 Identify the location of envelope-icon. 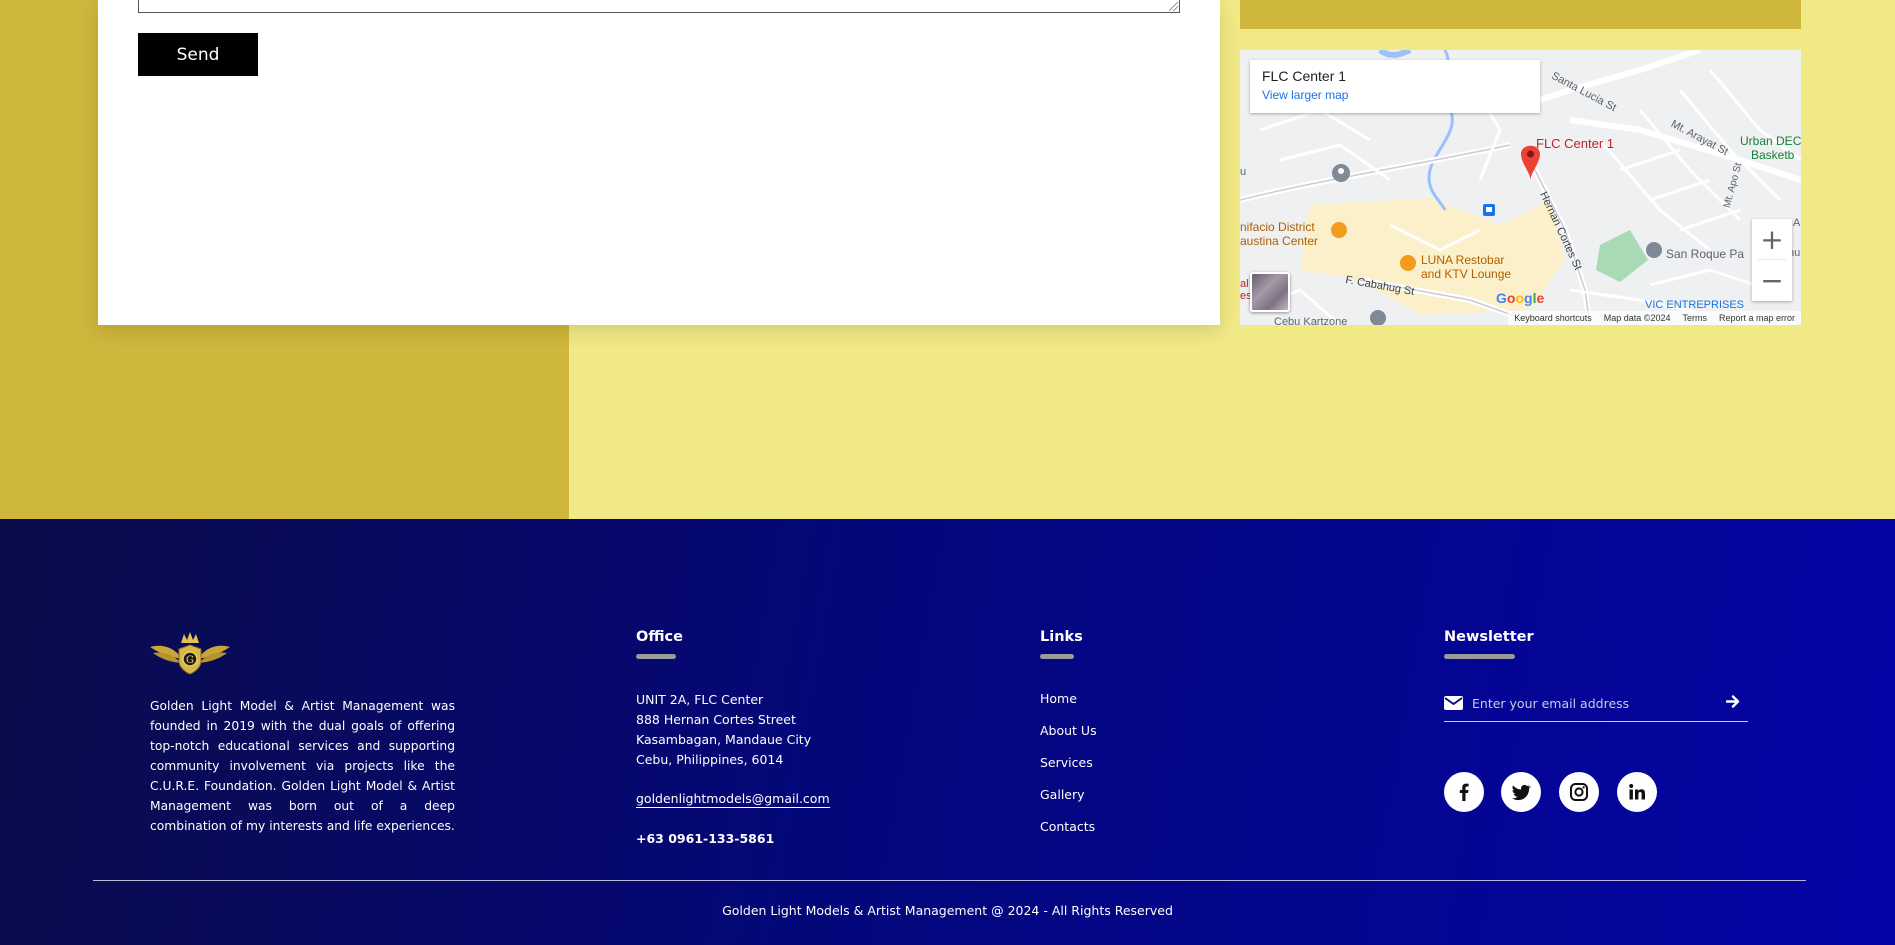
(1453, 703).